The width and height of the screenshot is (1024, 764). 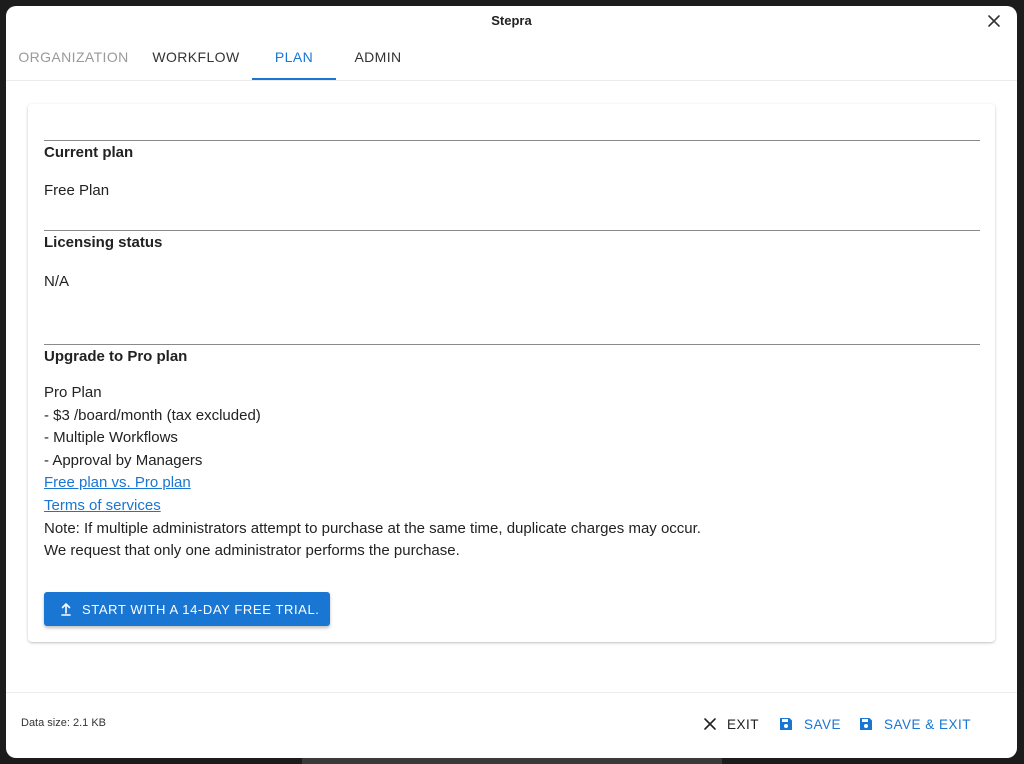 What do you see at coordinates (512, 169) in the screenshot?
I see `current-plan-section: Current plan Free Plan` at bounding box center [512, 169].